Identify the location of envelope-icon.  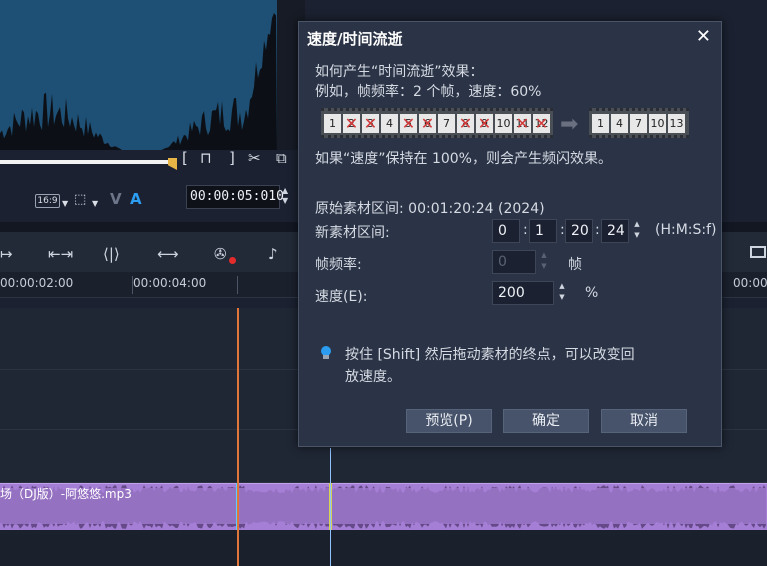
(758, 252).